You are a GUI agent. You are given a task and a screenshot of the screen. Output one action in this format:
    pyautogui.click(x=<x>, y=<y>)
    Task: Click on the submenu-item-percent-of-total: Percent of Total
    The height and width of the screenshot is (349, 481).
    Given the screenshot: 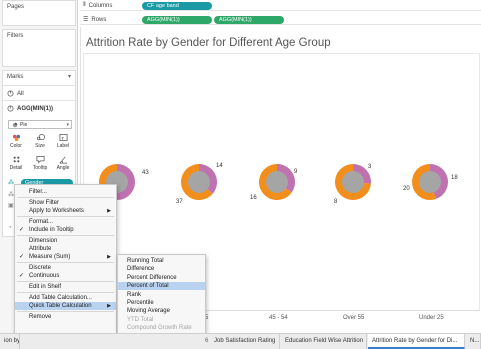 What is the action you would take?
    pyautogui.click(x=161, y=286)
    